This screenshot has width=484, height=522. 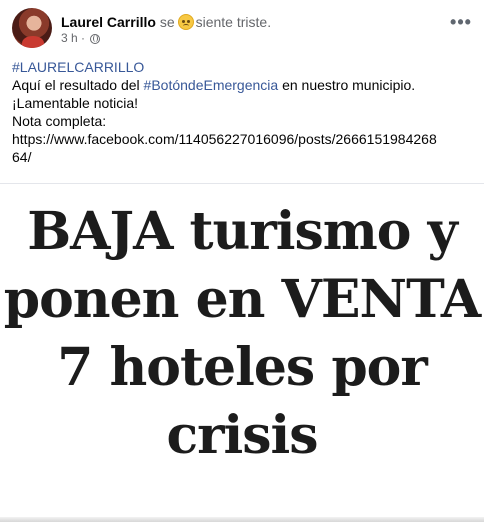 I want to click on body-line4: Nota completa:, so click(x=59, y=121).